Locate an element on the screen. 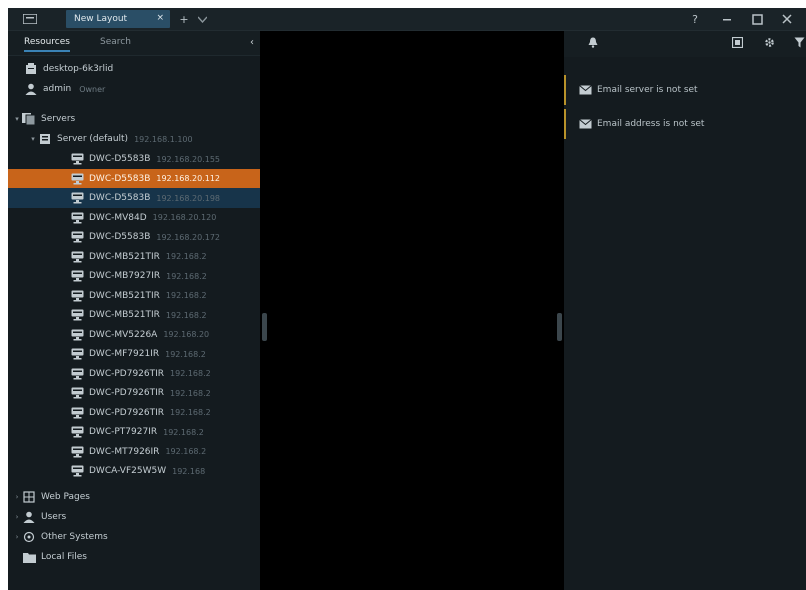  web-page-icon is located at coordinates (29, 497).